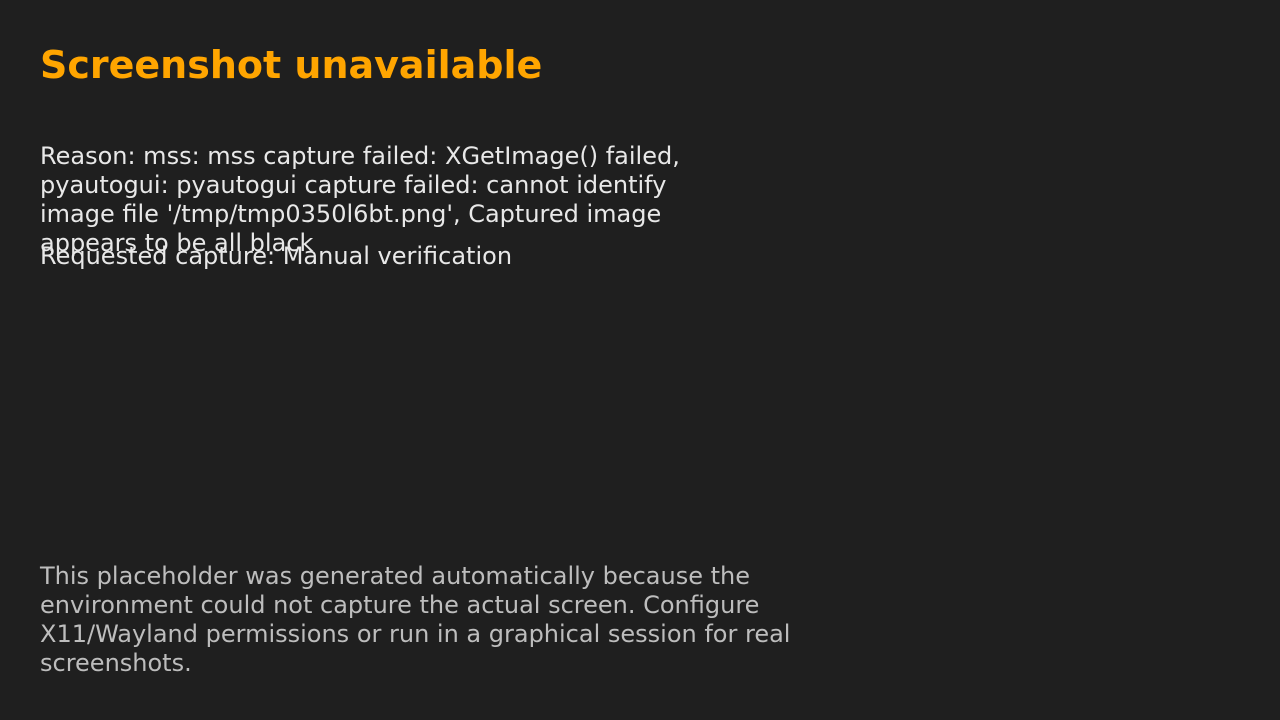 This screenshot has width=1280, height=720. Describe the element at coordinates (276, 256) in the screenshot. I see `requested-capture-text: Requested capture: Manual verification` at that location.